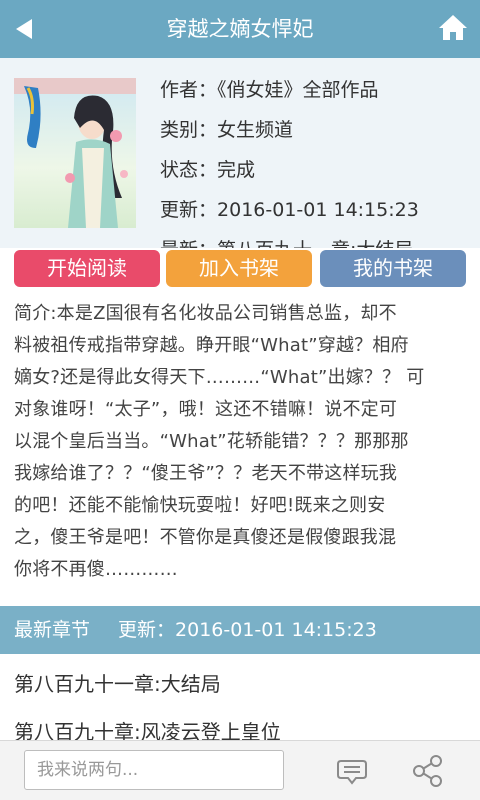 Image resolution: width=480 pixels, height=800 pixels. I want to click on intro-line: 料被祖传戒指带穿越。睁开眼“What”穿越？相府, so click(211, 345).